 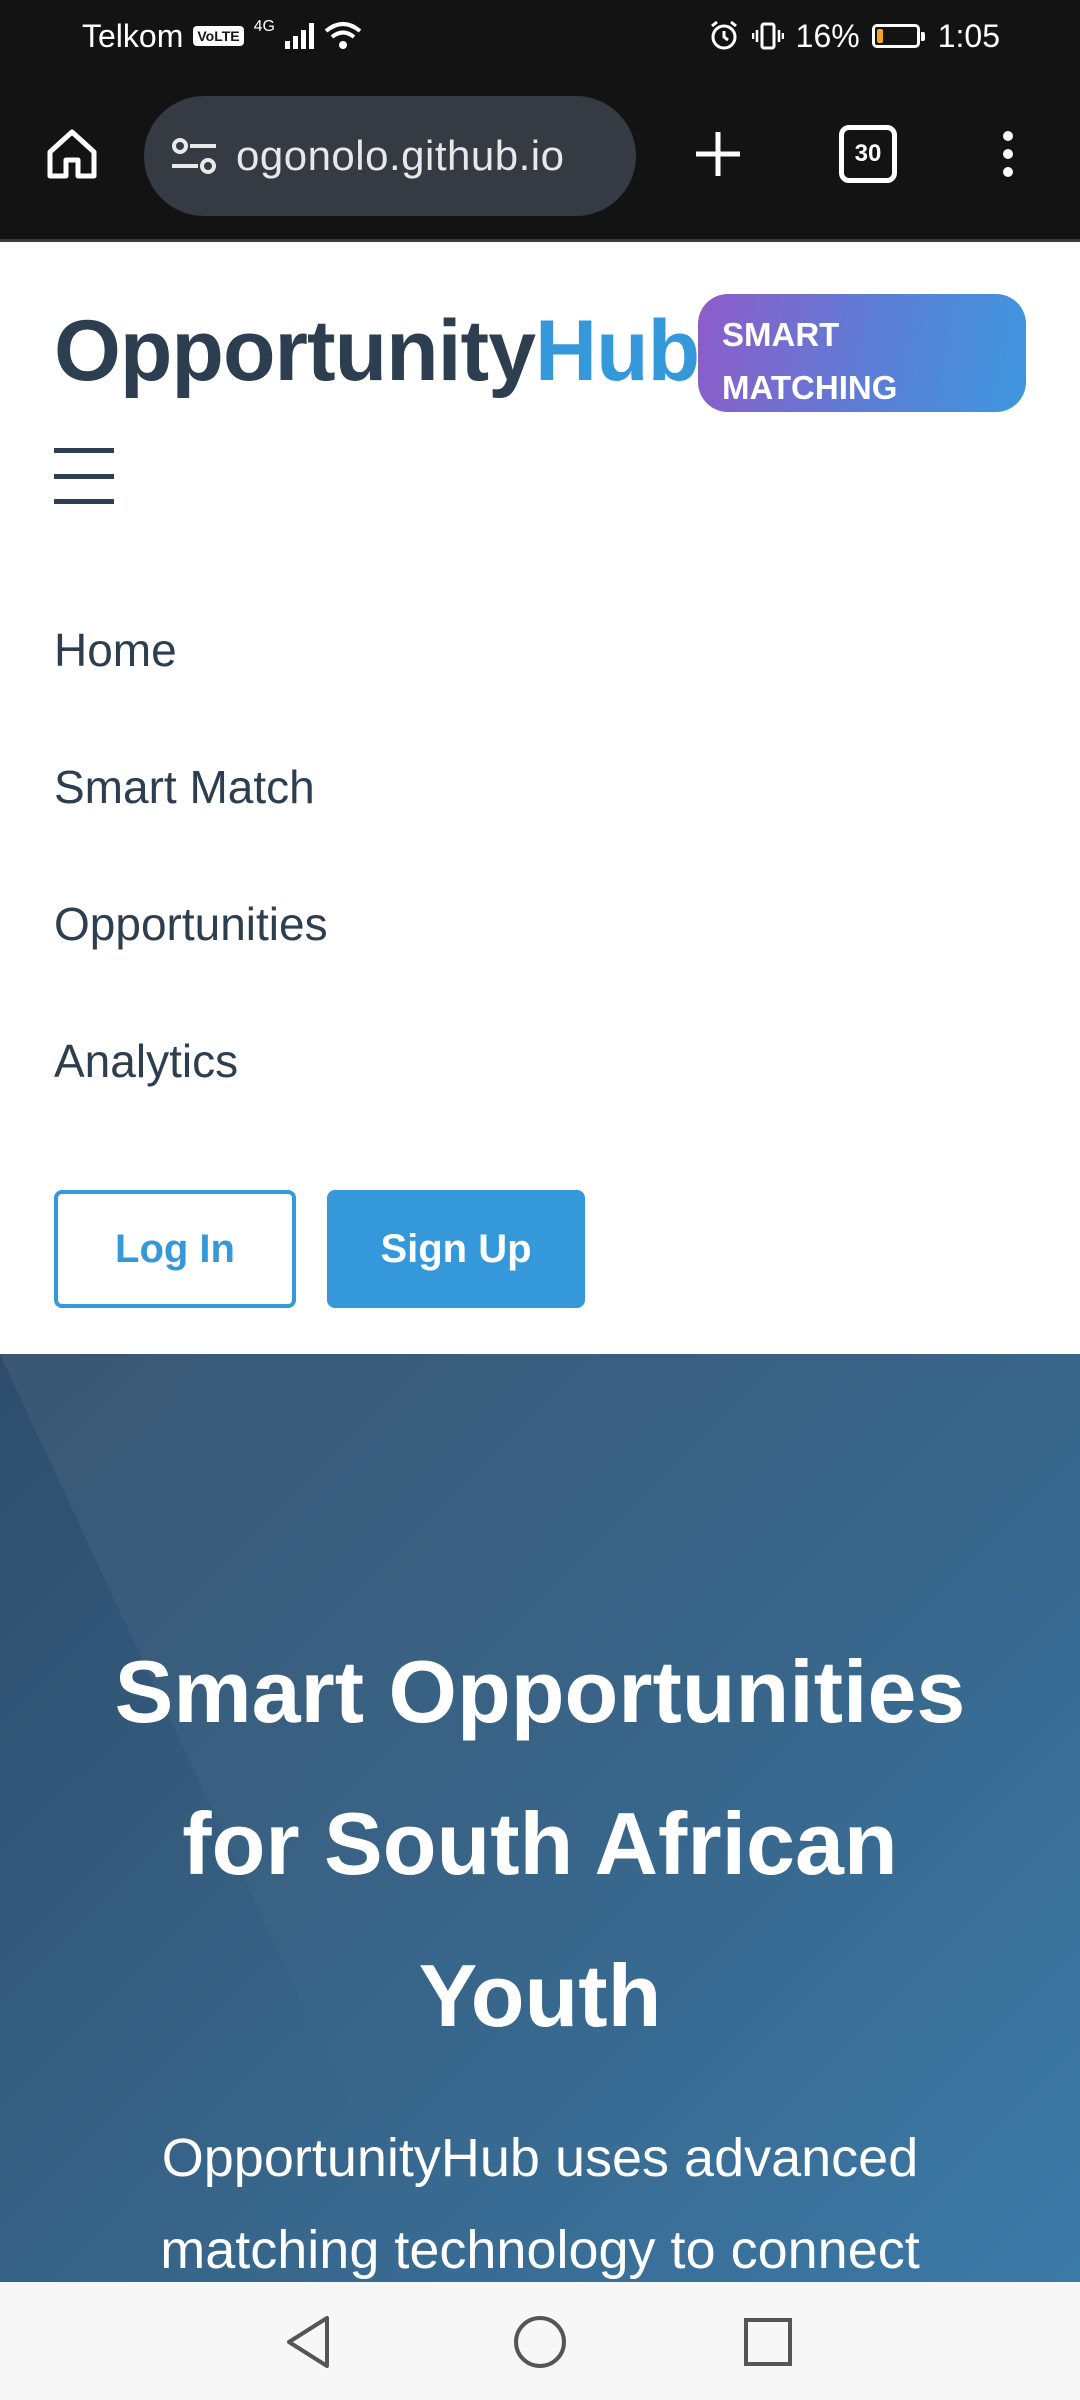 I want to click on status-left: Telkom VoLTE 4G, so click(x=222, y=36).